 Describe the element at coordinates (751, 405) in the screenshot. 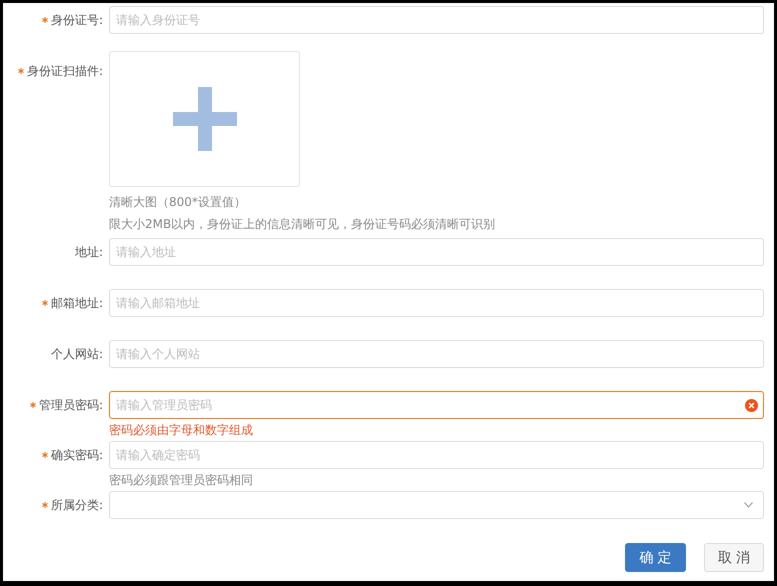

I see `clear-icon` at that location.